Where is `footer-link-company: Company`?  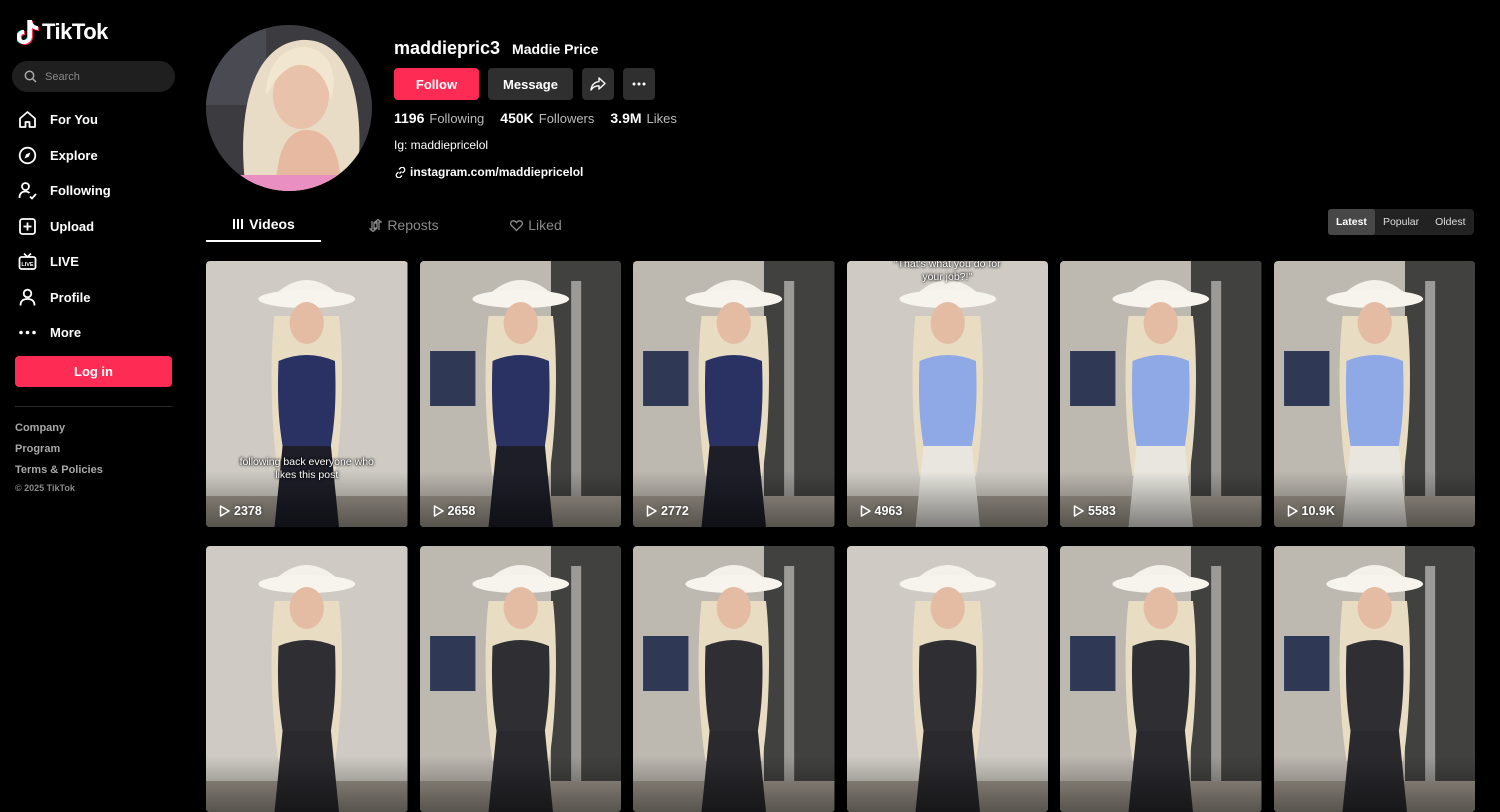 footer-link-company: Company is located at coordinates (59, 430).